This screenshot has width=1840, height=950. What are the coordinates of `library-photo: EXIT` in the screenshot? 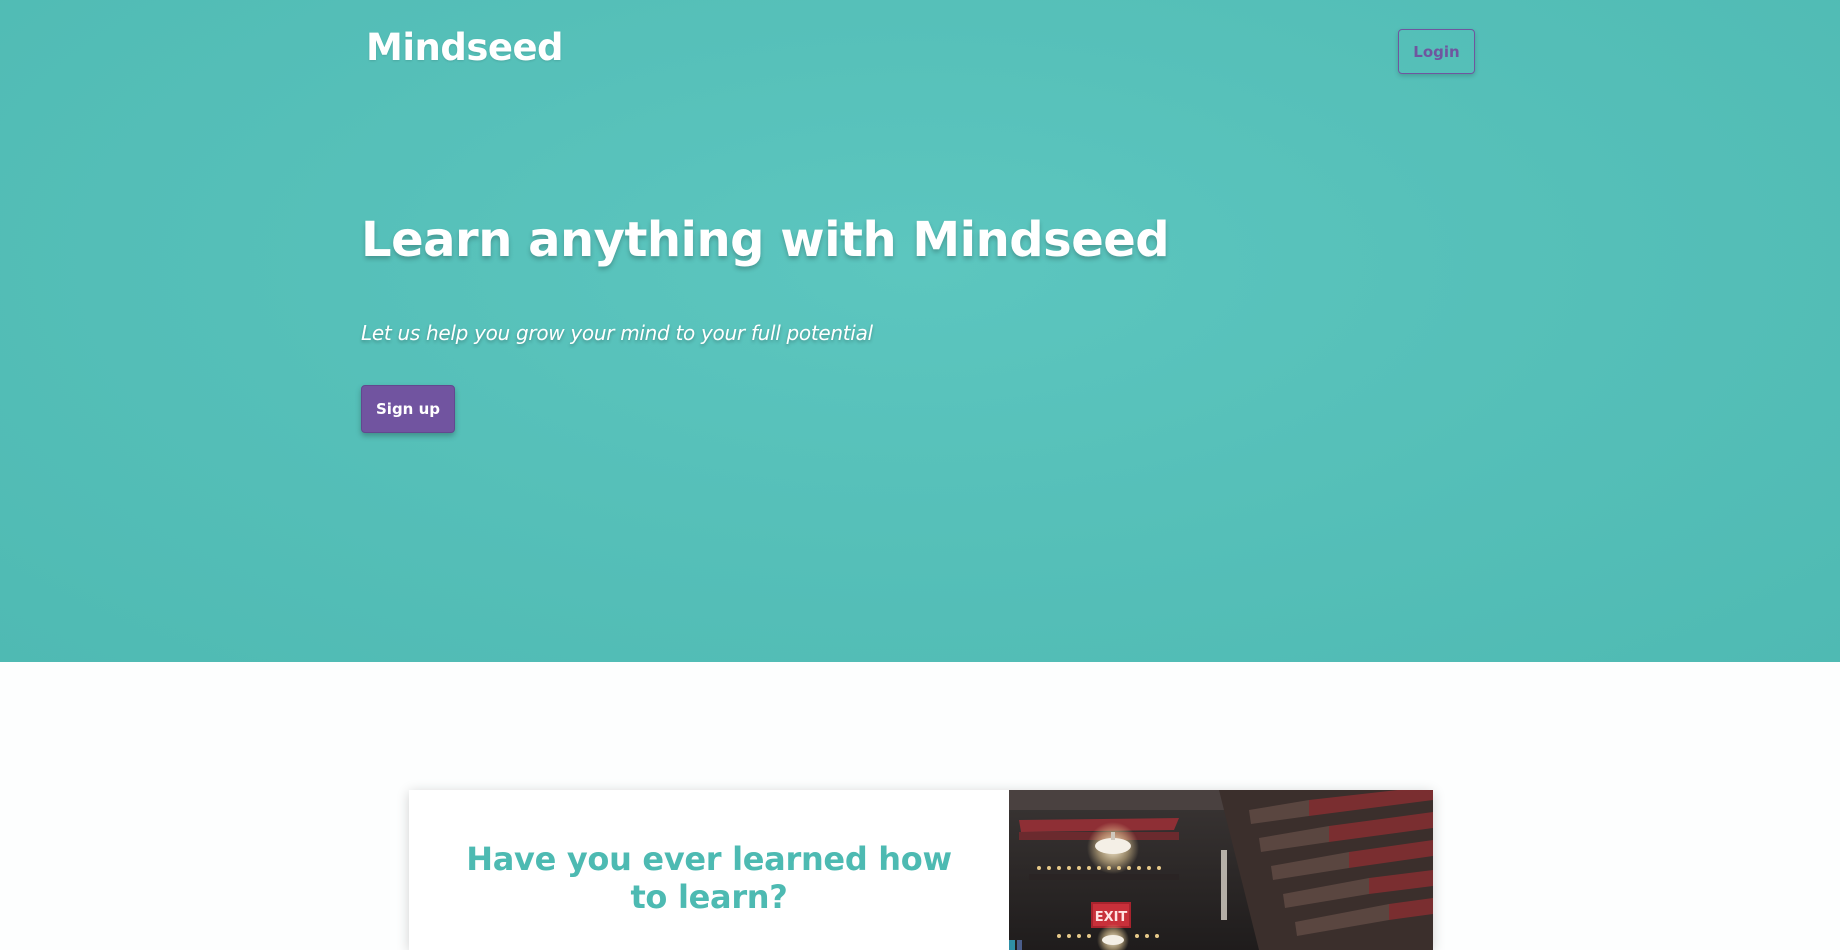 It's located at (1221, 870).